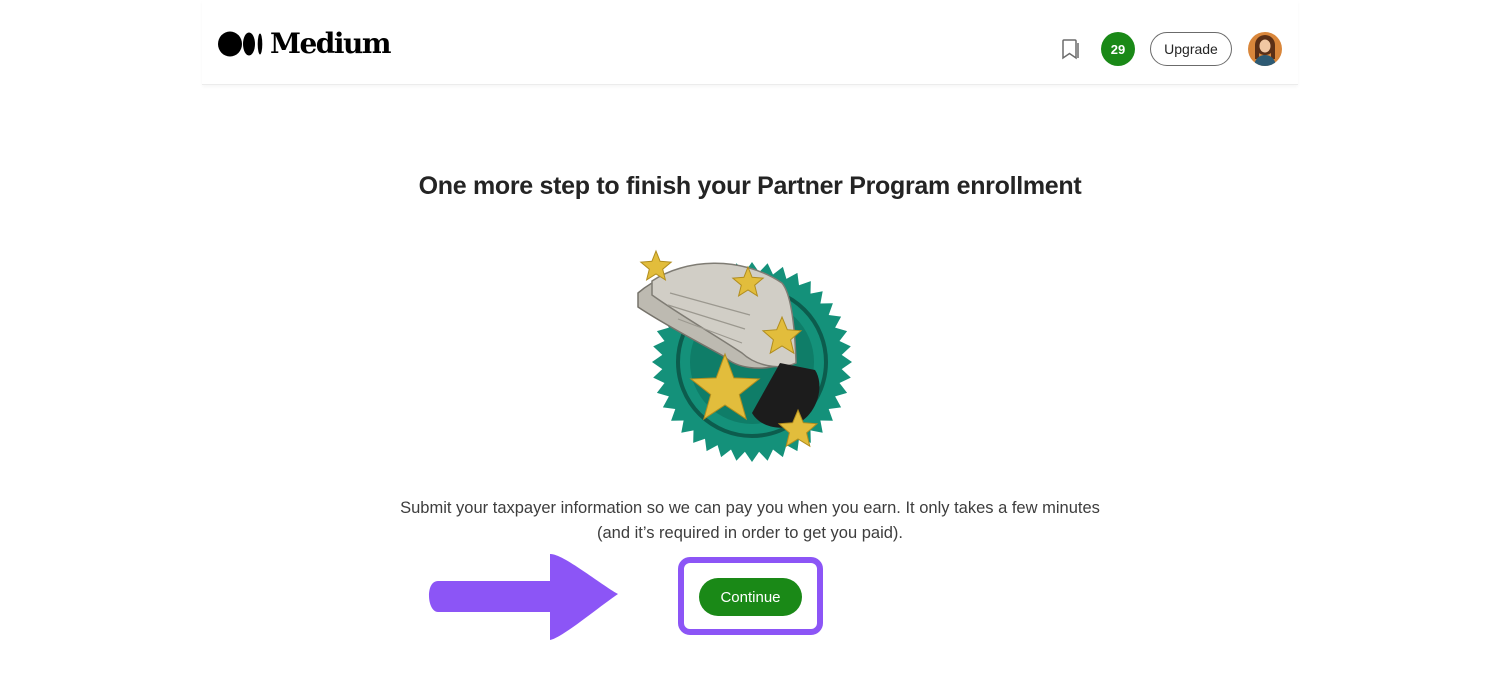 This screenshot has width=1500, height=678. Describe the element at coordinates (1071, 49) in the screenshot. I see `bookmark-icon` at that location.